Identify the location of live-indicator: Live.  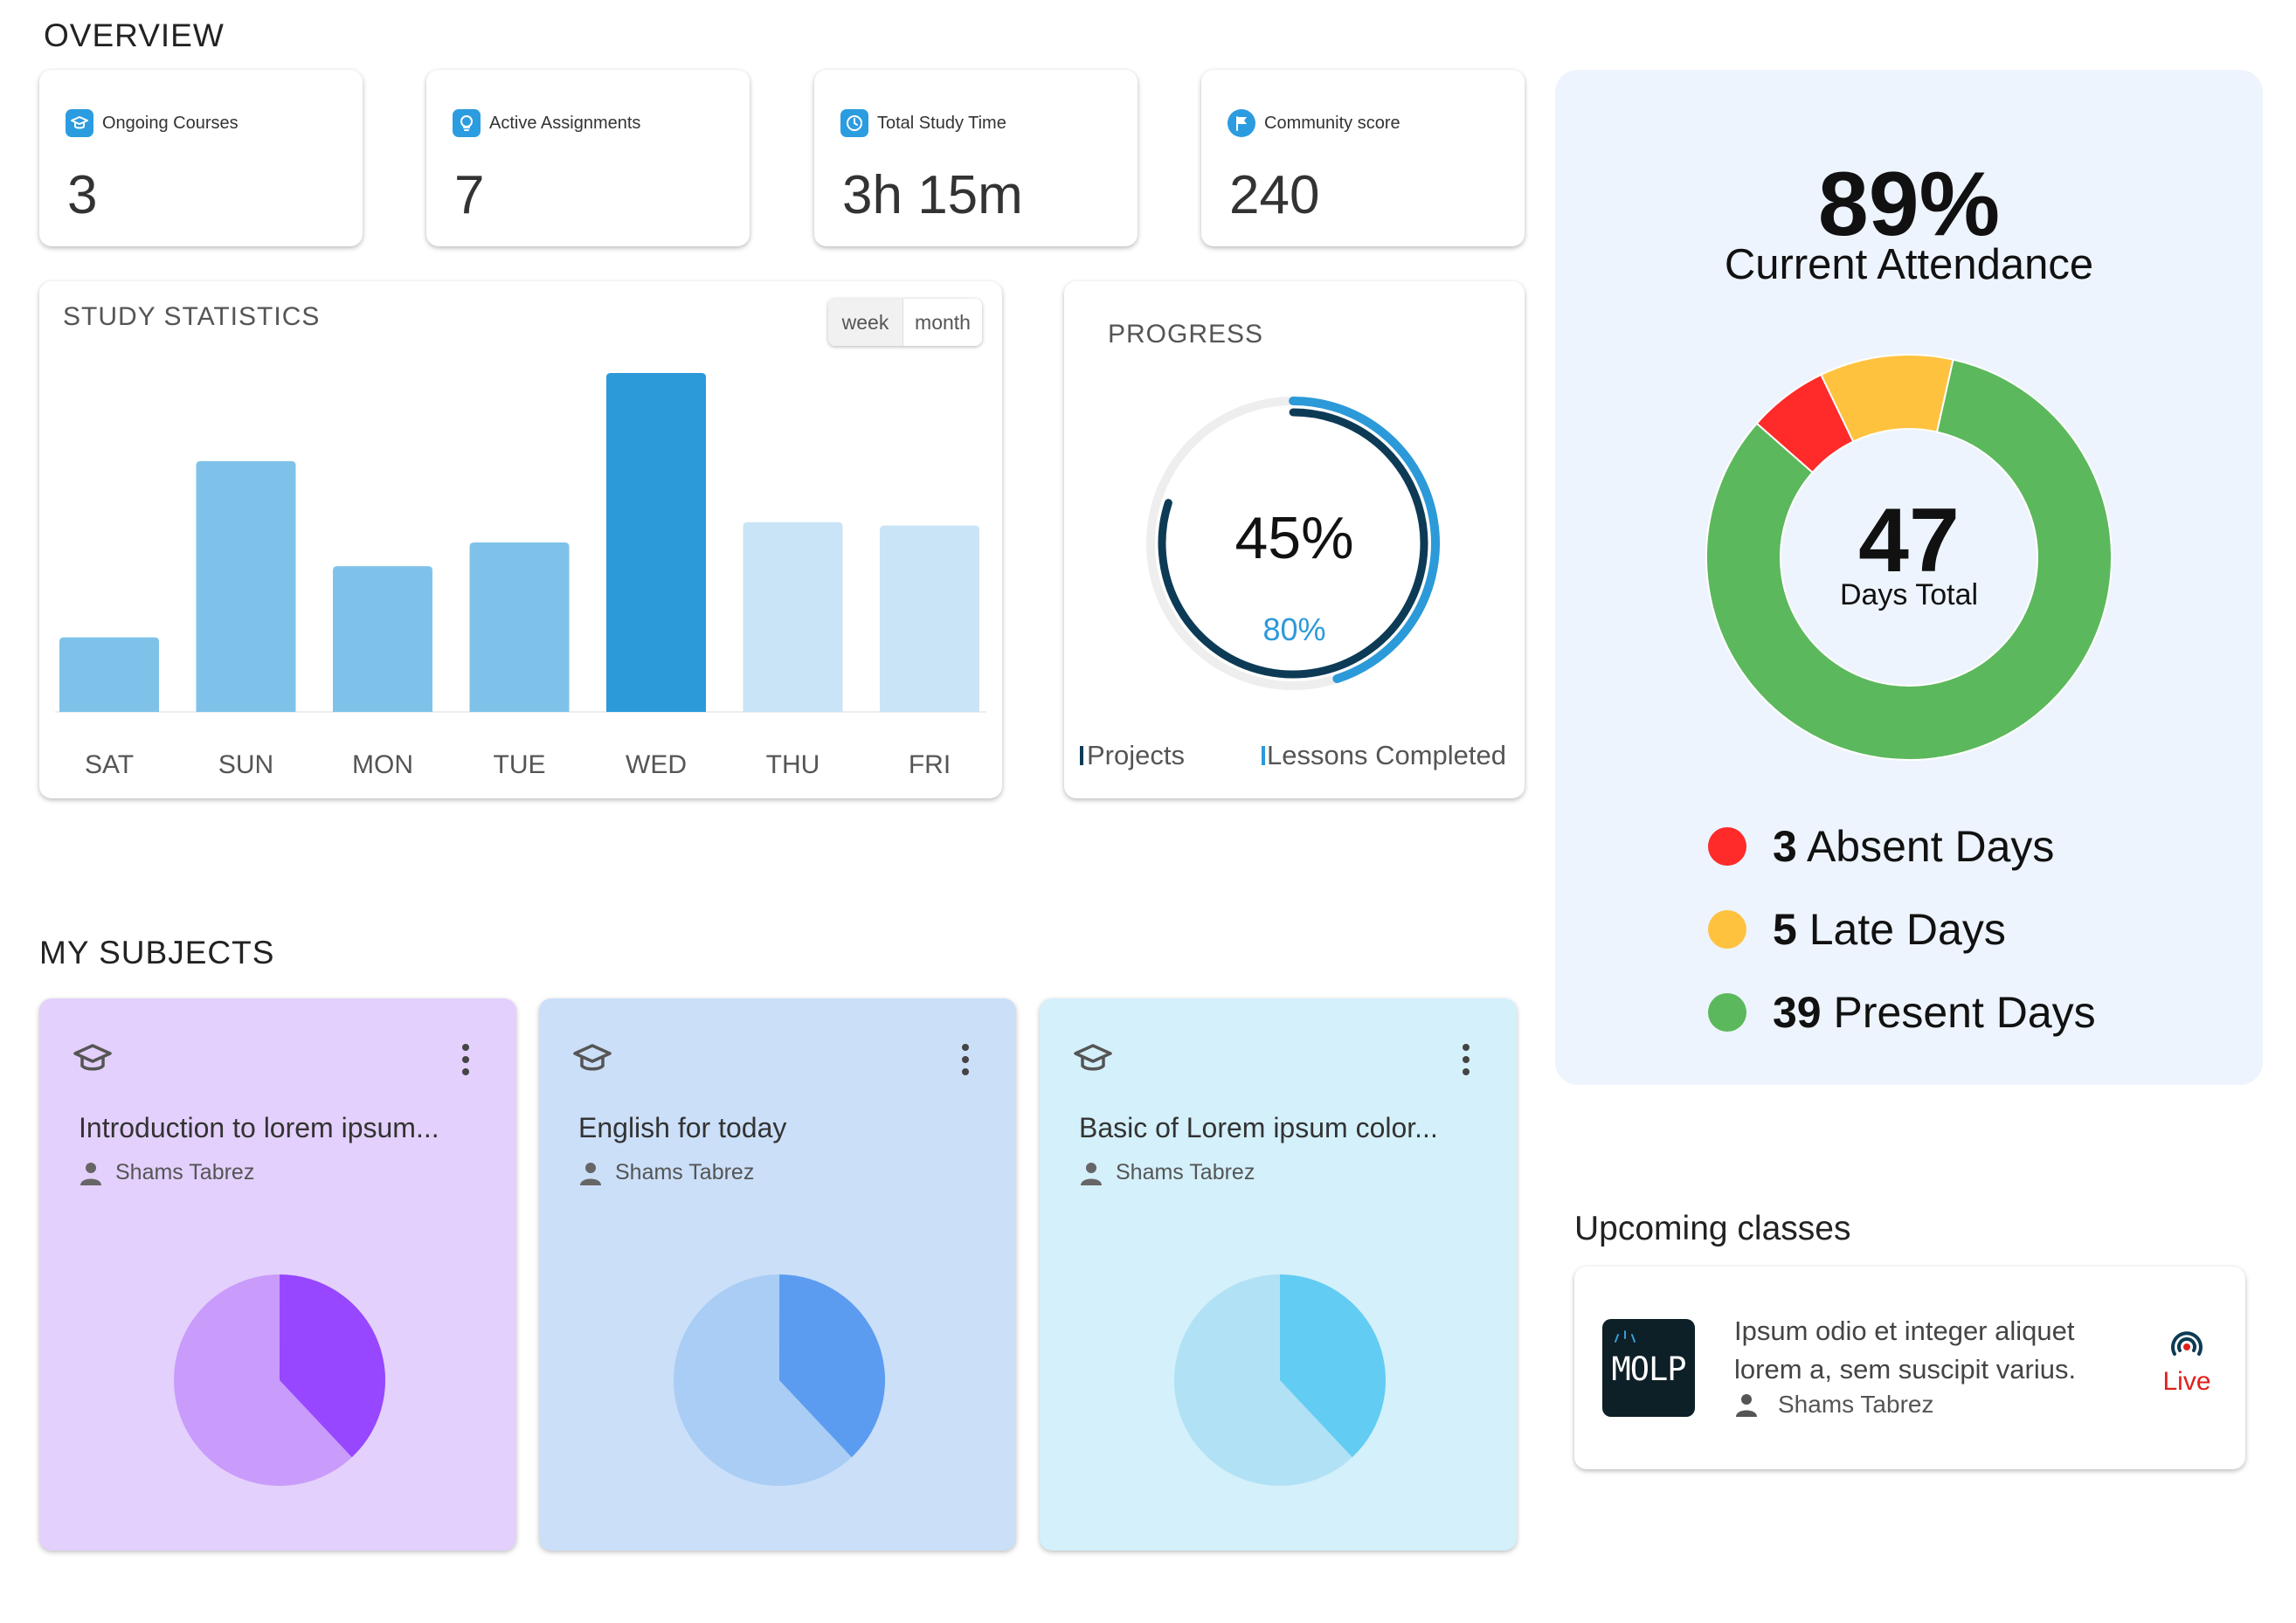
(2186, 1362).